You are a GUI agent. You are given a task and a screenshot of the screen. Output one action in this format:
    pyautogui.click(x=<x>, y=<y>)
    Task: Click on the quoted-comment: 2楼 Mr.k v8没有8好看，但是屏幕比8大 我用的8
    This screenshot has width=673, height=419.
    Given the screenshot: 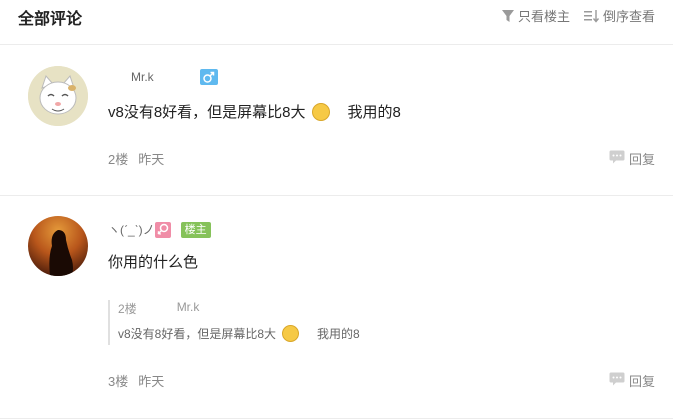 What is the action you would take?
    pyautogui.click(x=263, y=322)
    